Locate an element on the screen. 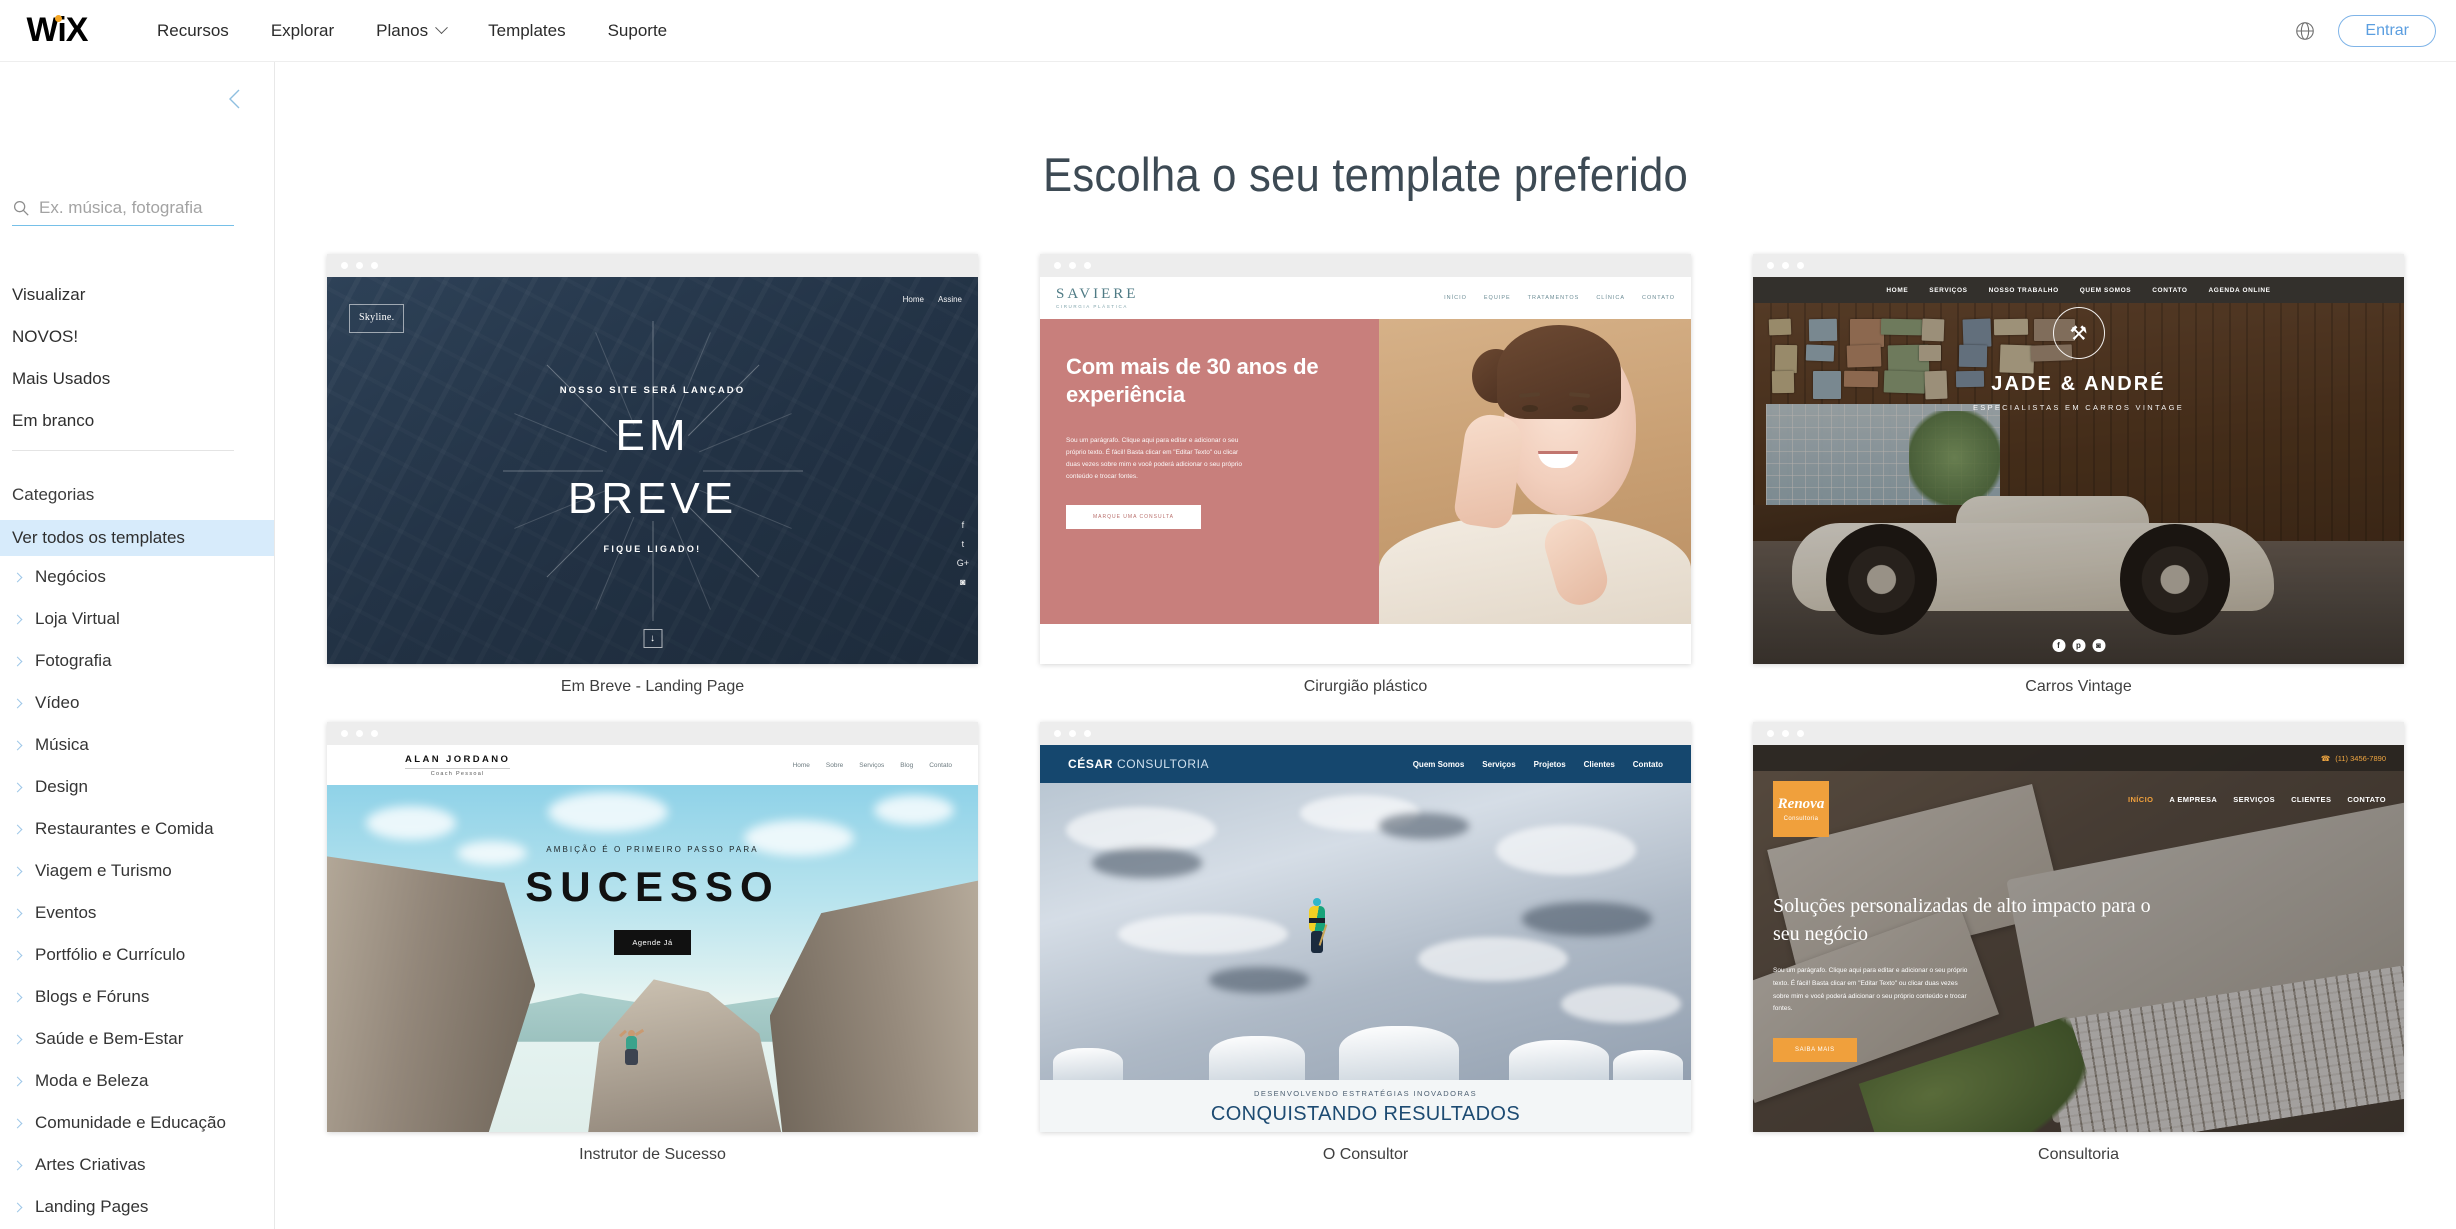 Image resolution: width=2456 pixels, height=1229 pixels. preview-cta-button: SAIBA MAIS is located at coordinates (1815, 1049).